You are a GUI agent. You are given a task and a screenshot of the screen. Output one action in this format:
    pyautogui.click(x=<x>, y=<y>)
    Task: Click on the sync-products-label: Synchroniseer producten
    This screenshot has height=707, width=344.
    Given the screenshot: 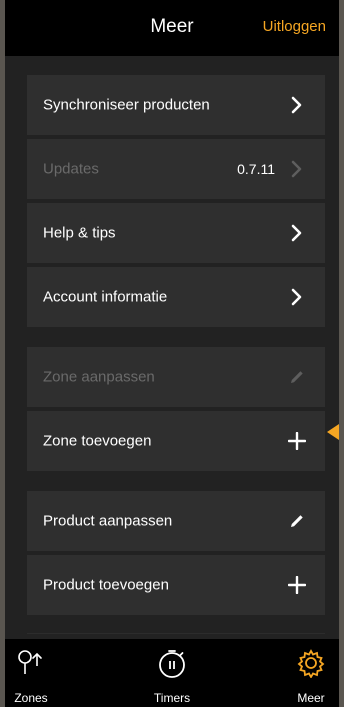 What is the action you would take?
    pyautogui.click(x=126, y=105)
    